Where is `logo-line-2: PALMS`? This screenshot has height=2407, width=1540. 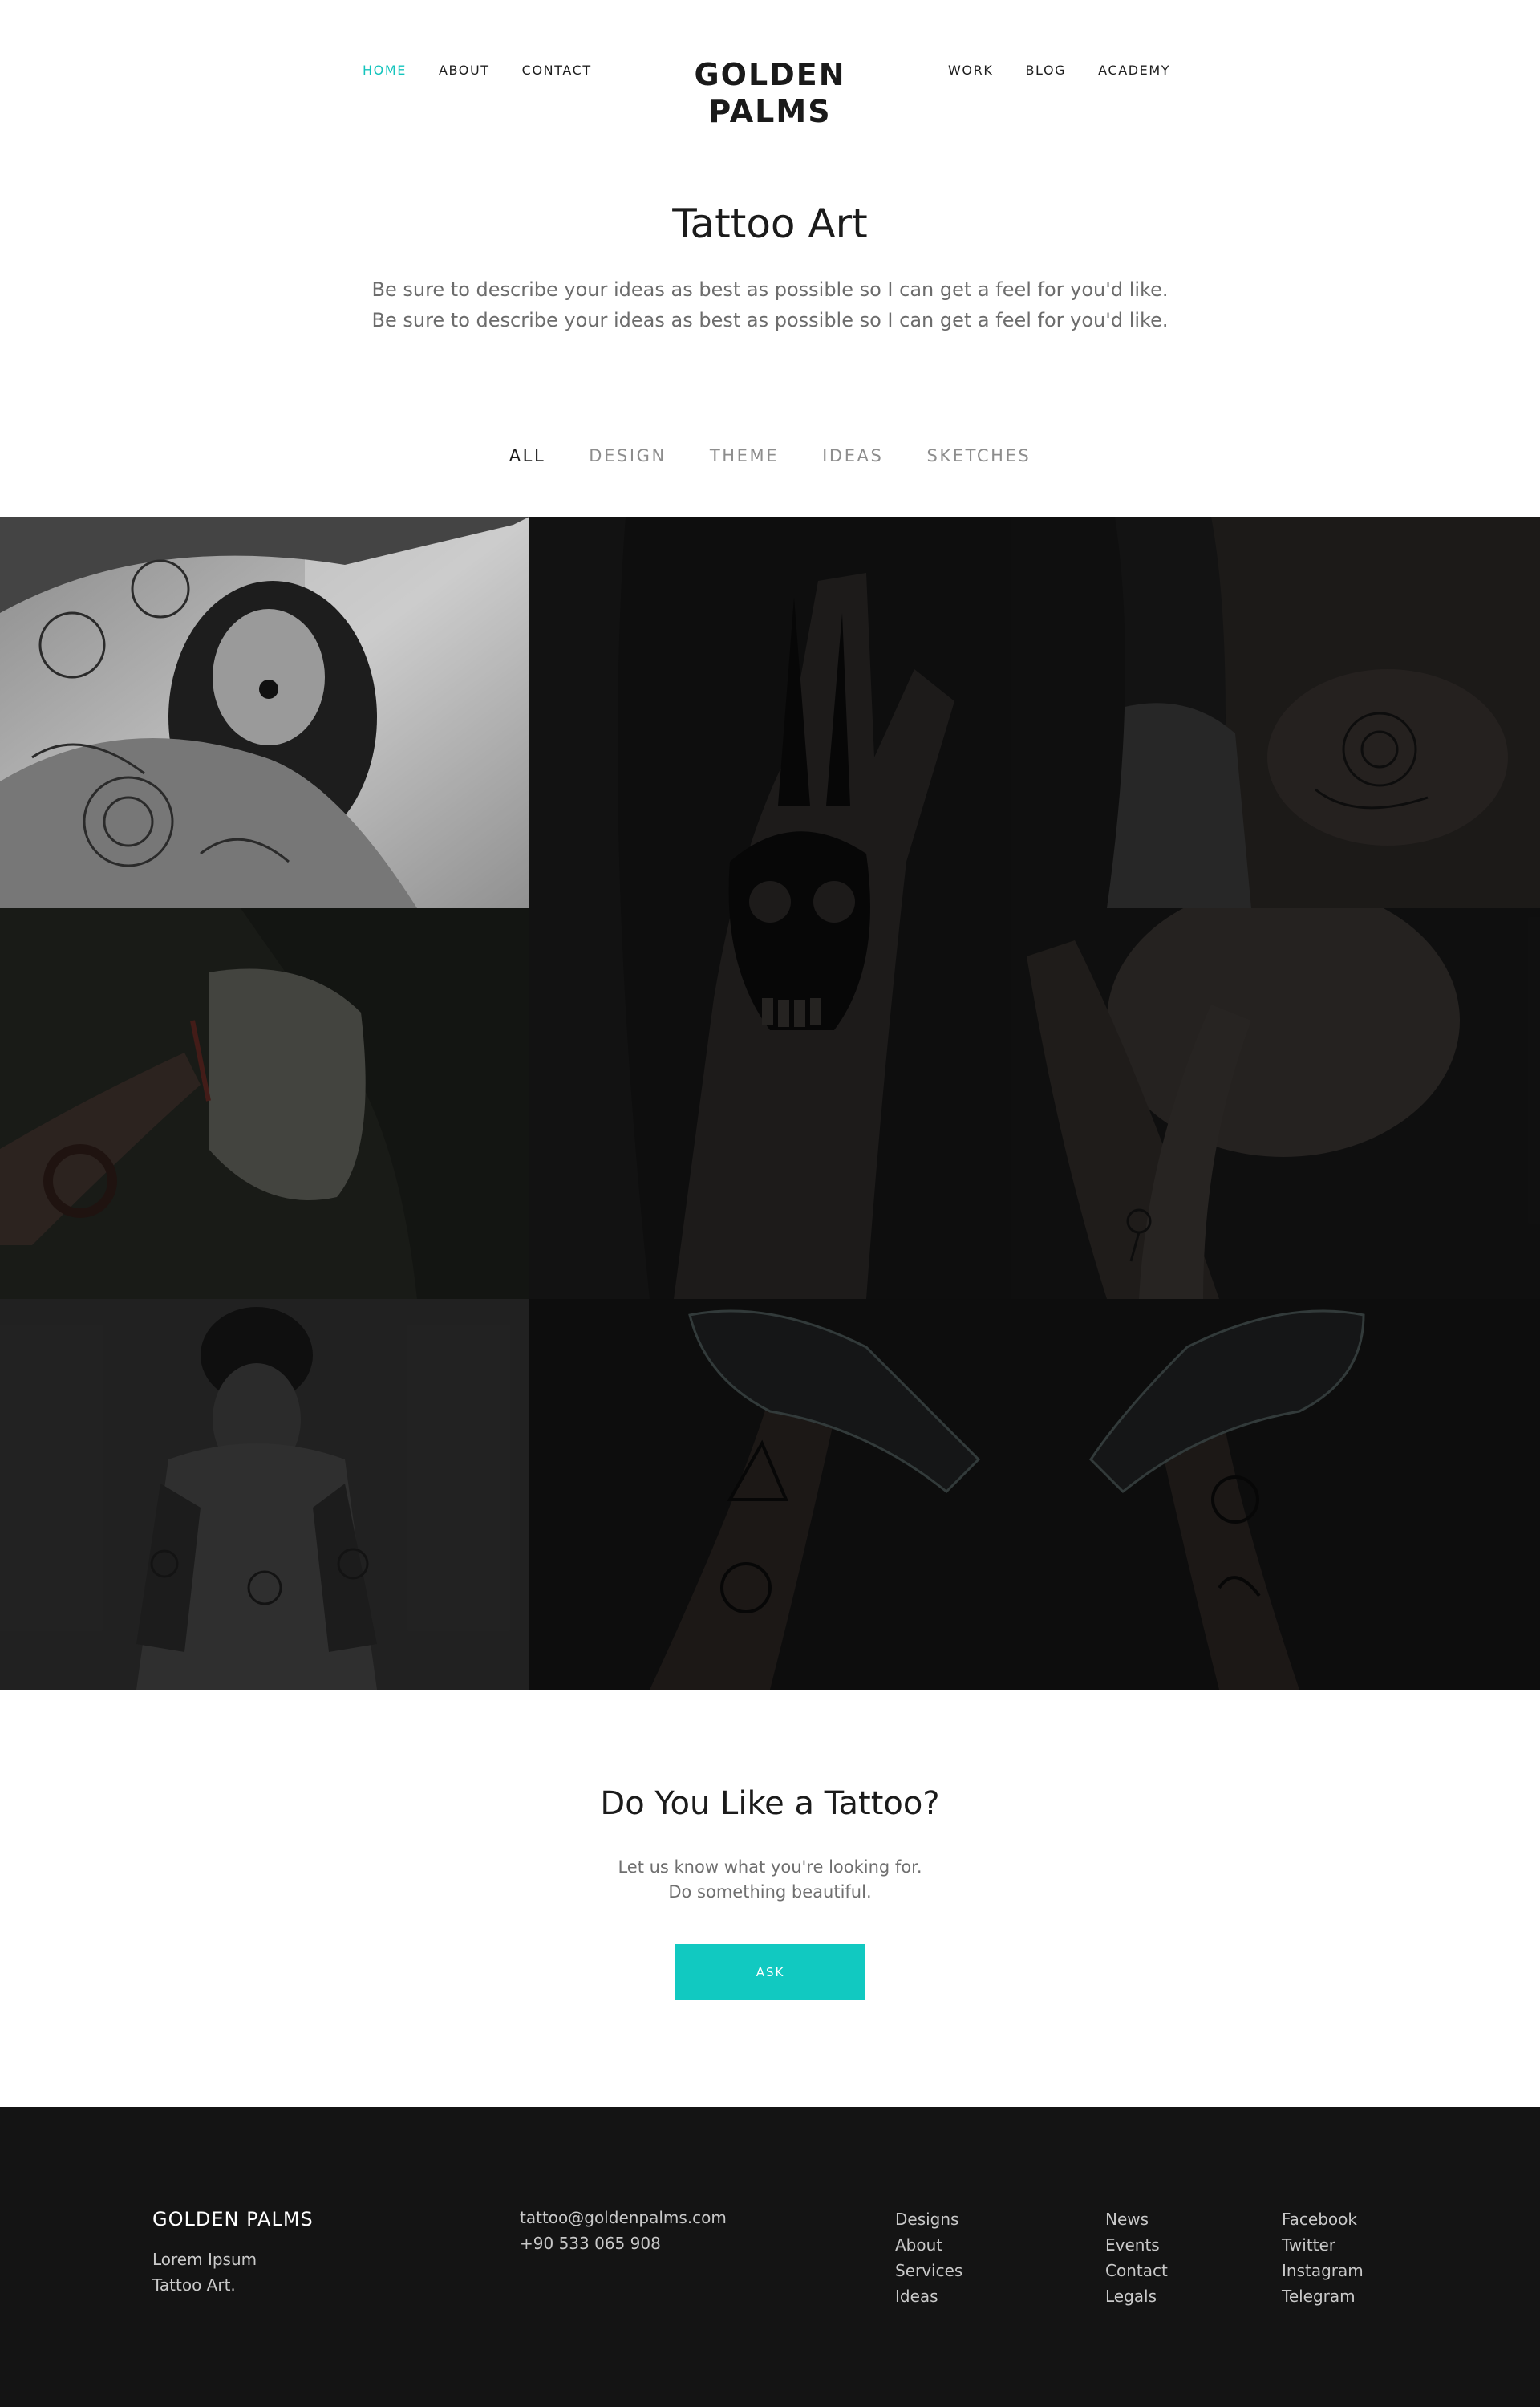
logo-line-2: PALMS is located at coordinates (770, 112).